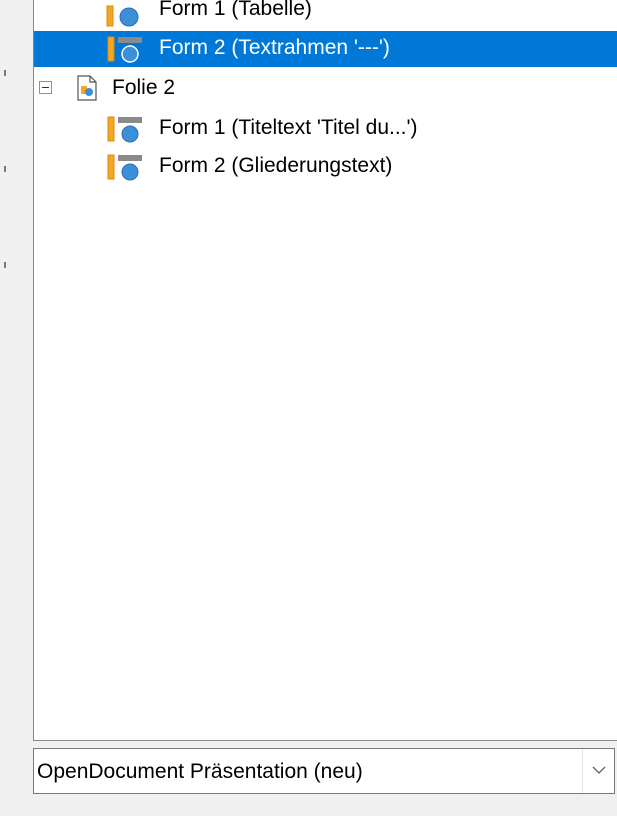 This screenshot has height=816, width=617. I want to click on document-filter-select: OpenDocument Präsentation (neu), so click(324, 771).